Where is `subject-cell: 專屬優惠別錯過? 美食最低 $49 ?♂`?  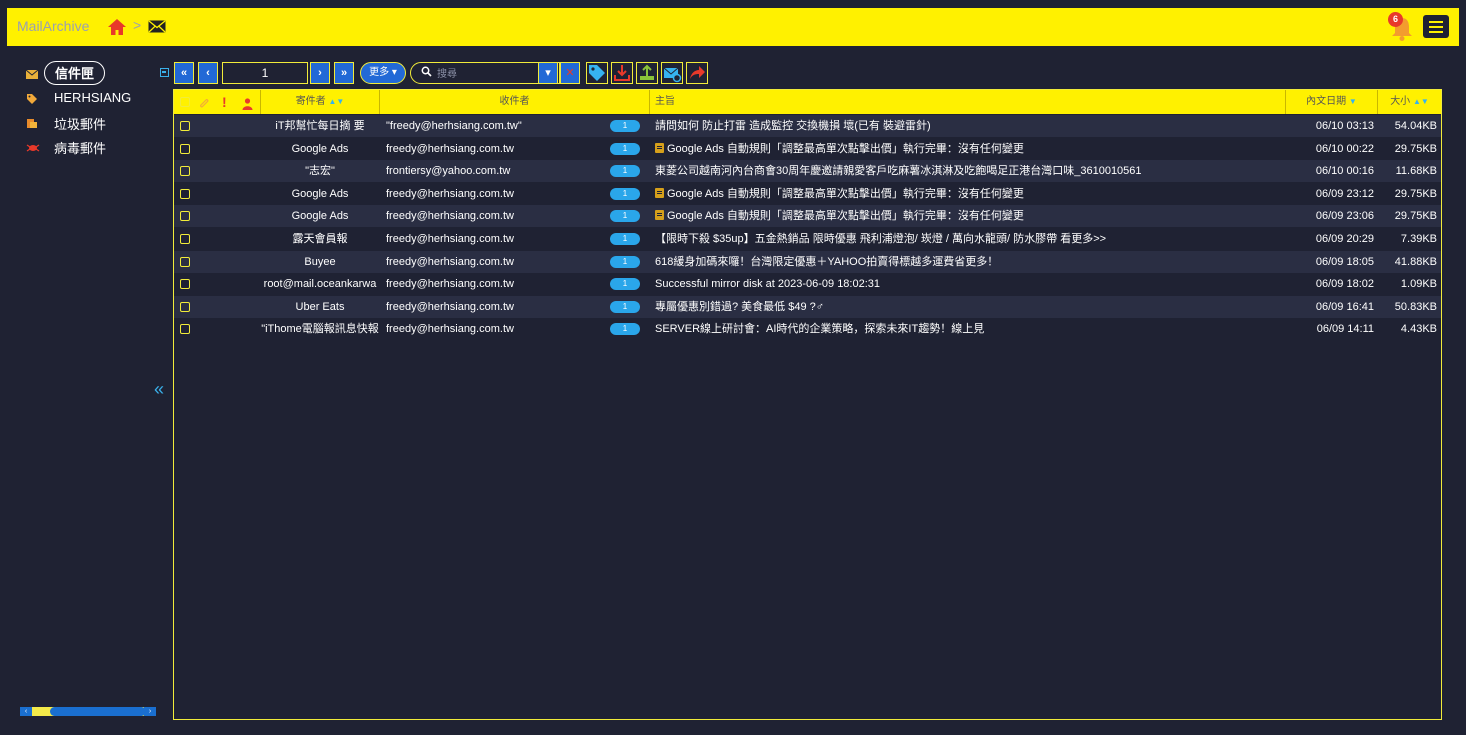 subject-cell: 專屬優惠別錯過? 美食最低 $49 ?♂ is located at coordinates (967, 307).